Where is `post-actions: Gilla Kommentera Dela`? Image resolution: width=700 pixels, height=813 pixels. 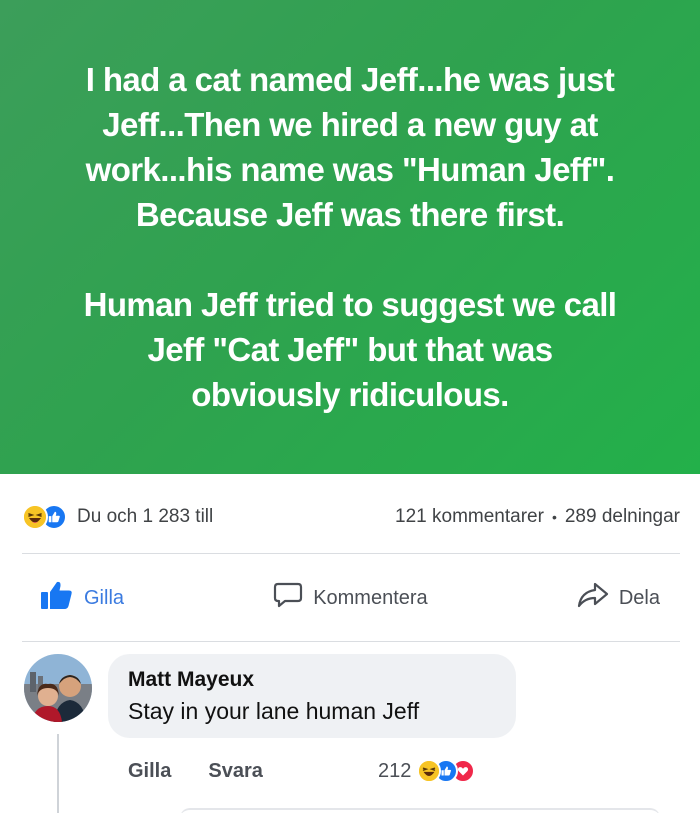
post-actions: Gilla Kommentera Dela is located at coordinates (350, 598).